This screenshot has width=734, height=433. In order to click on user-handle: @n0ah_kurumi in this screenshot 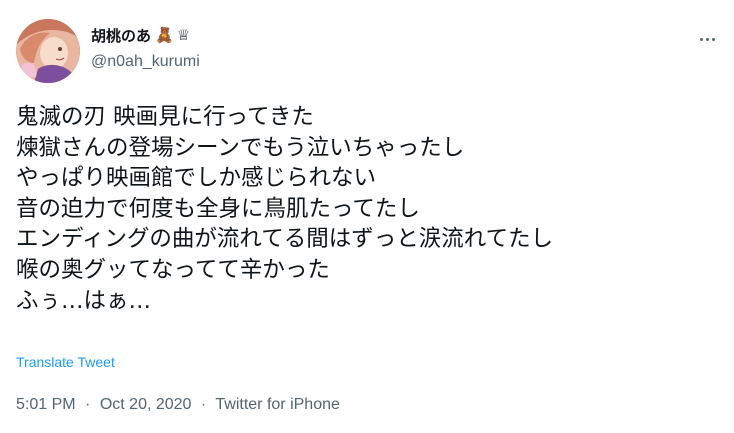, I will do `click(145, 62)`.